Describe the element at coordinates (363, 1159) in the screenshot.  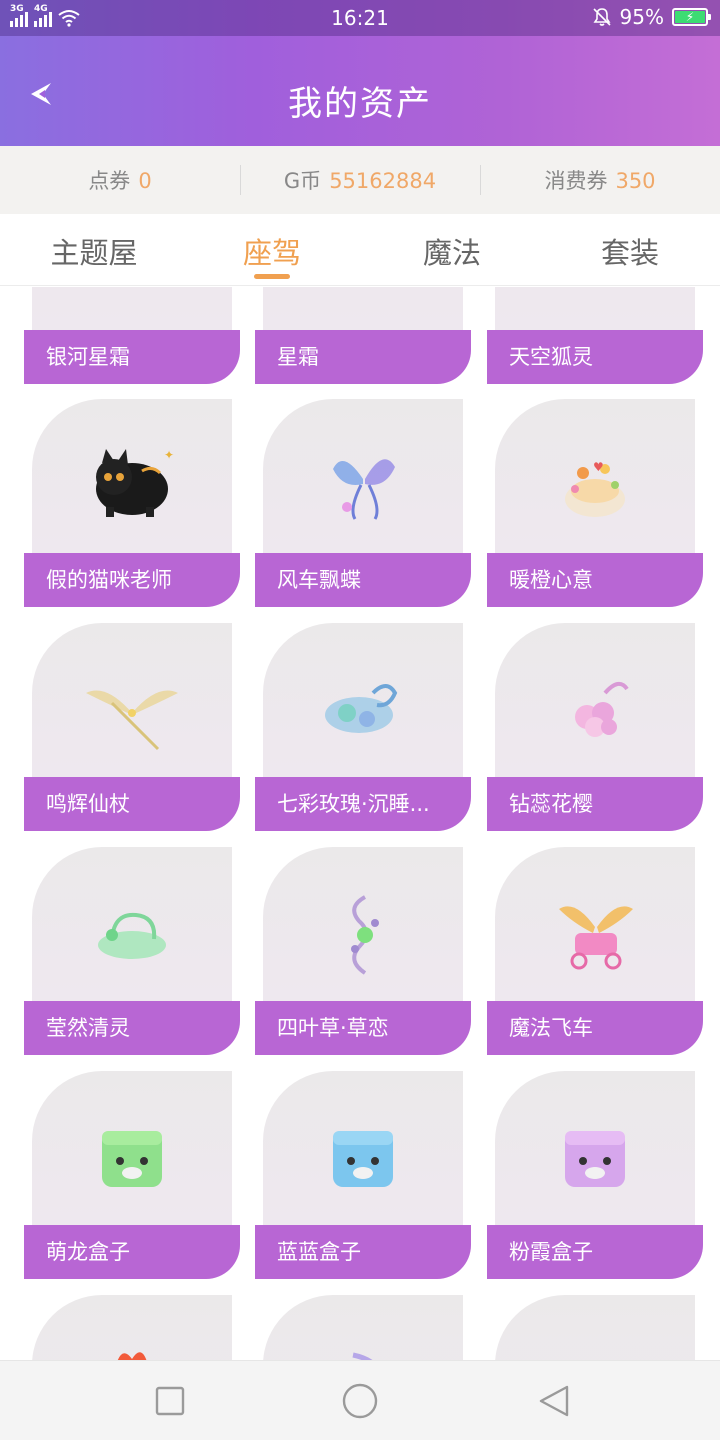
I see `blue-box-mount-icon` at that location.